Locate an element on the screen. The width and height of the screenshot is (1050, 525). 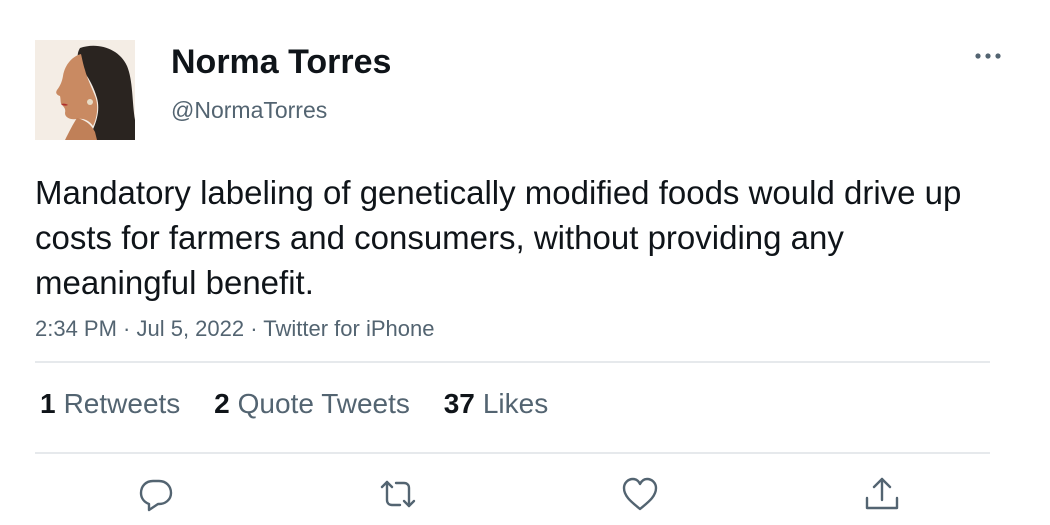
retweets-stat: 1 Retweets is located at coordinates (110, 404).